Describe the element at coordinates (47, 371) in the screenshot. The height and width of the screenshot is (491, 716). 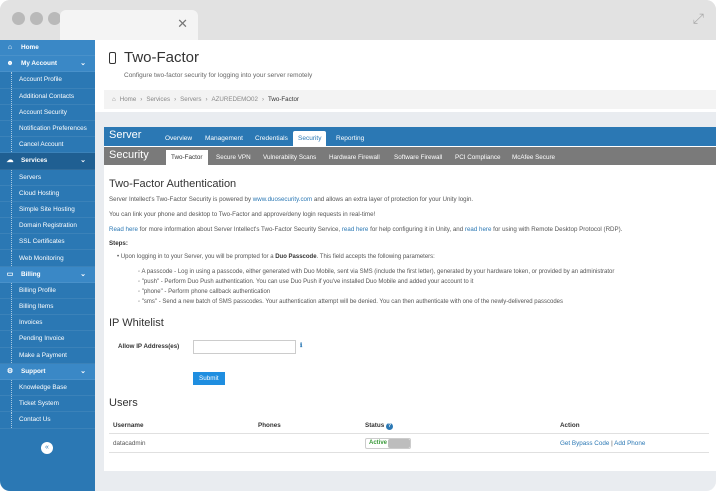
I see `sidebar-item-support: ⚙ Support ⌄` at that location.